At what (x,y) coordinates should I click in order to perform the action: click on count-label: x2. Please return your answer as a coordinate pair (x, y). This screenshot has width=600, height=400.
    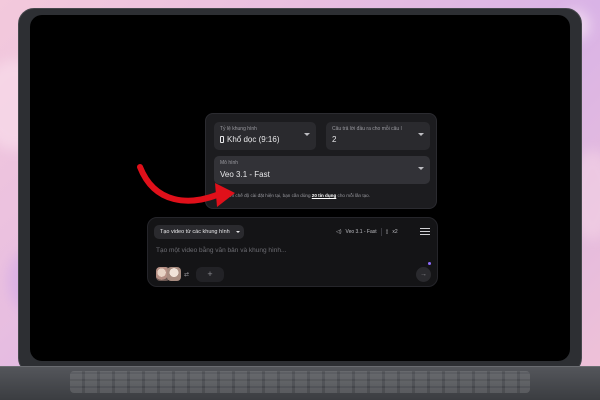
    Looking at the image, I should click on (395, 232).